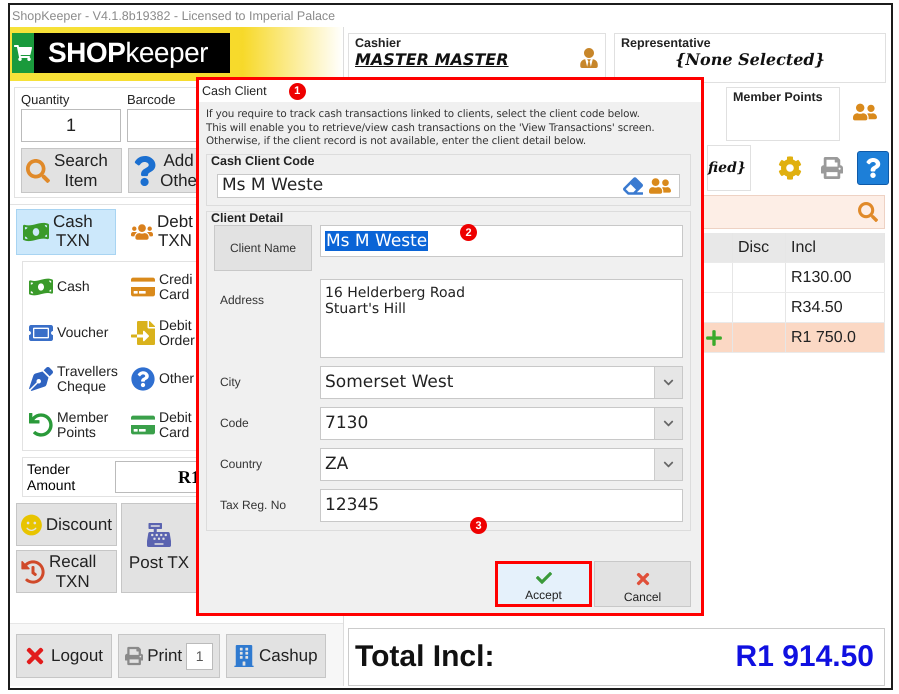 Image resolution: width=899 pixels, height=694 pixels. What do you see at coordinates (501, 423) in the screenshot?
I see `dropdown-field: 7130` at bounding box center [501, 423].